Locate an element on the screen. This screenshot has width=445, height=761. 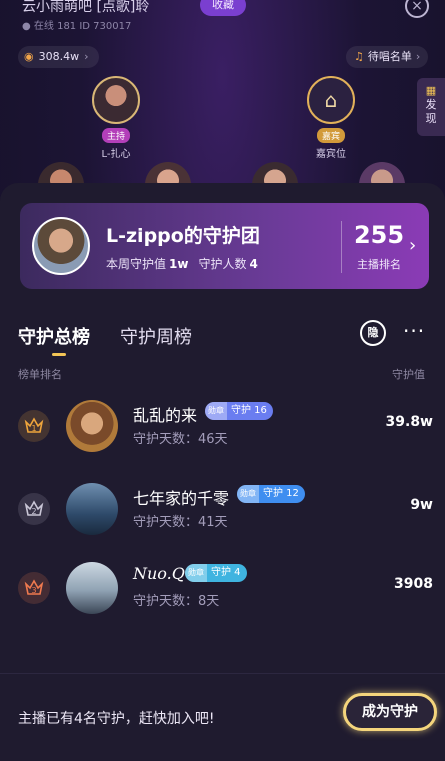
guard-value: 3908 is located at coordinates (413, 584).